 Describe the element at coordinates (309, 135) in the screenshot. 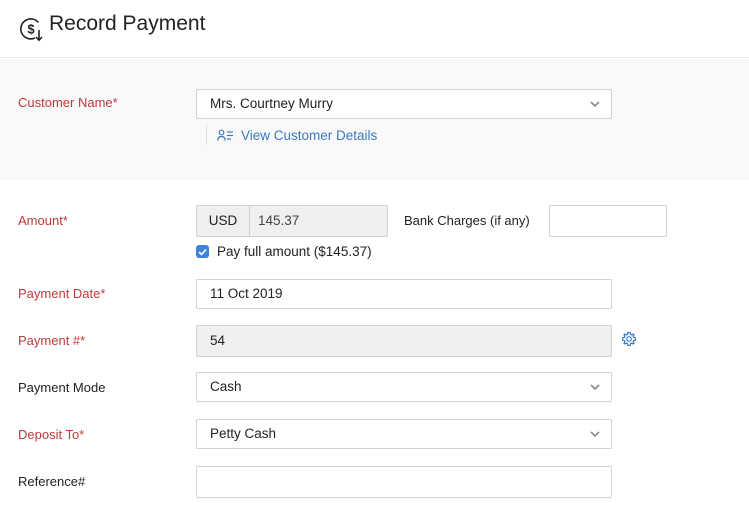

I see `view-customer-details-label: View Customer Details` at that location.